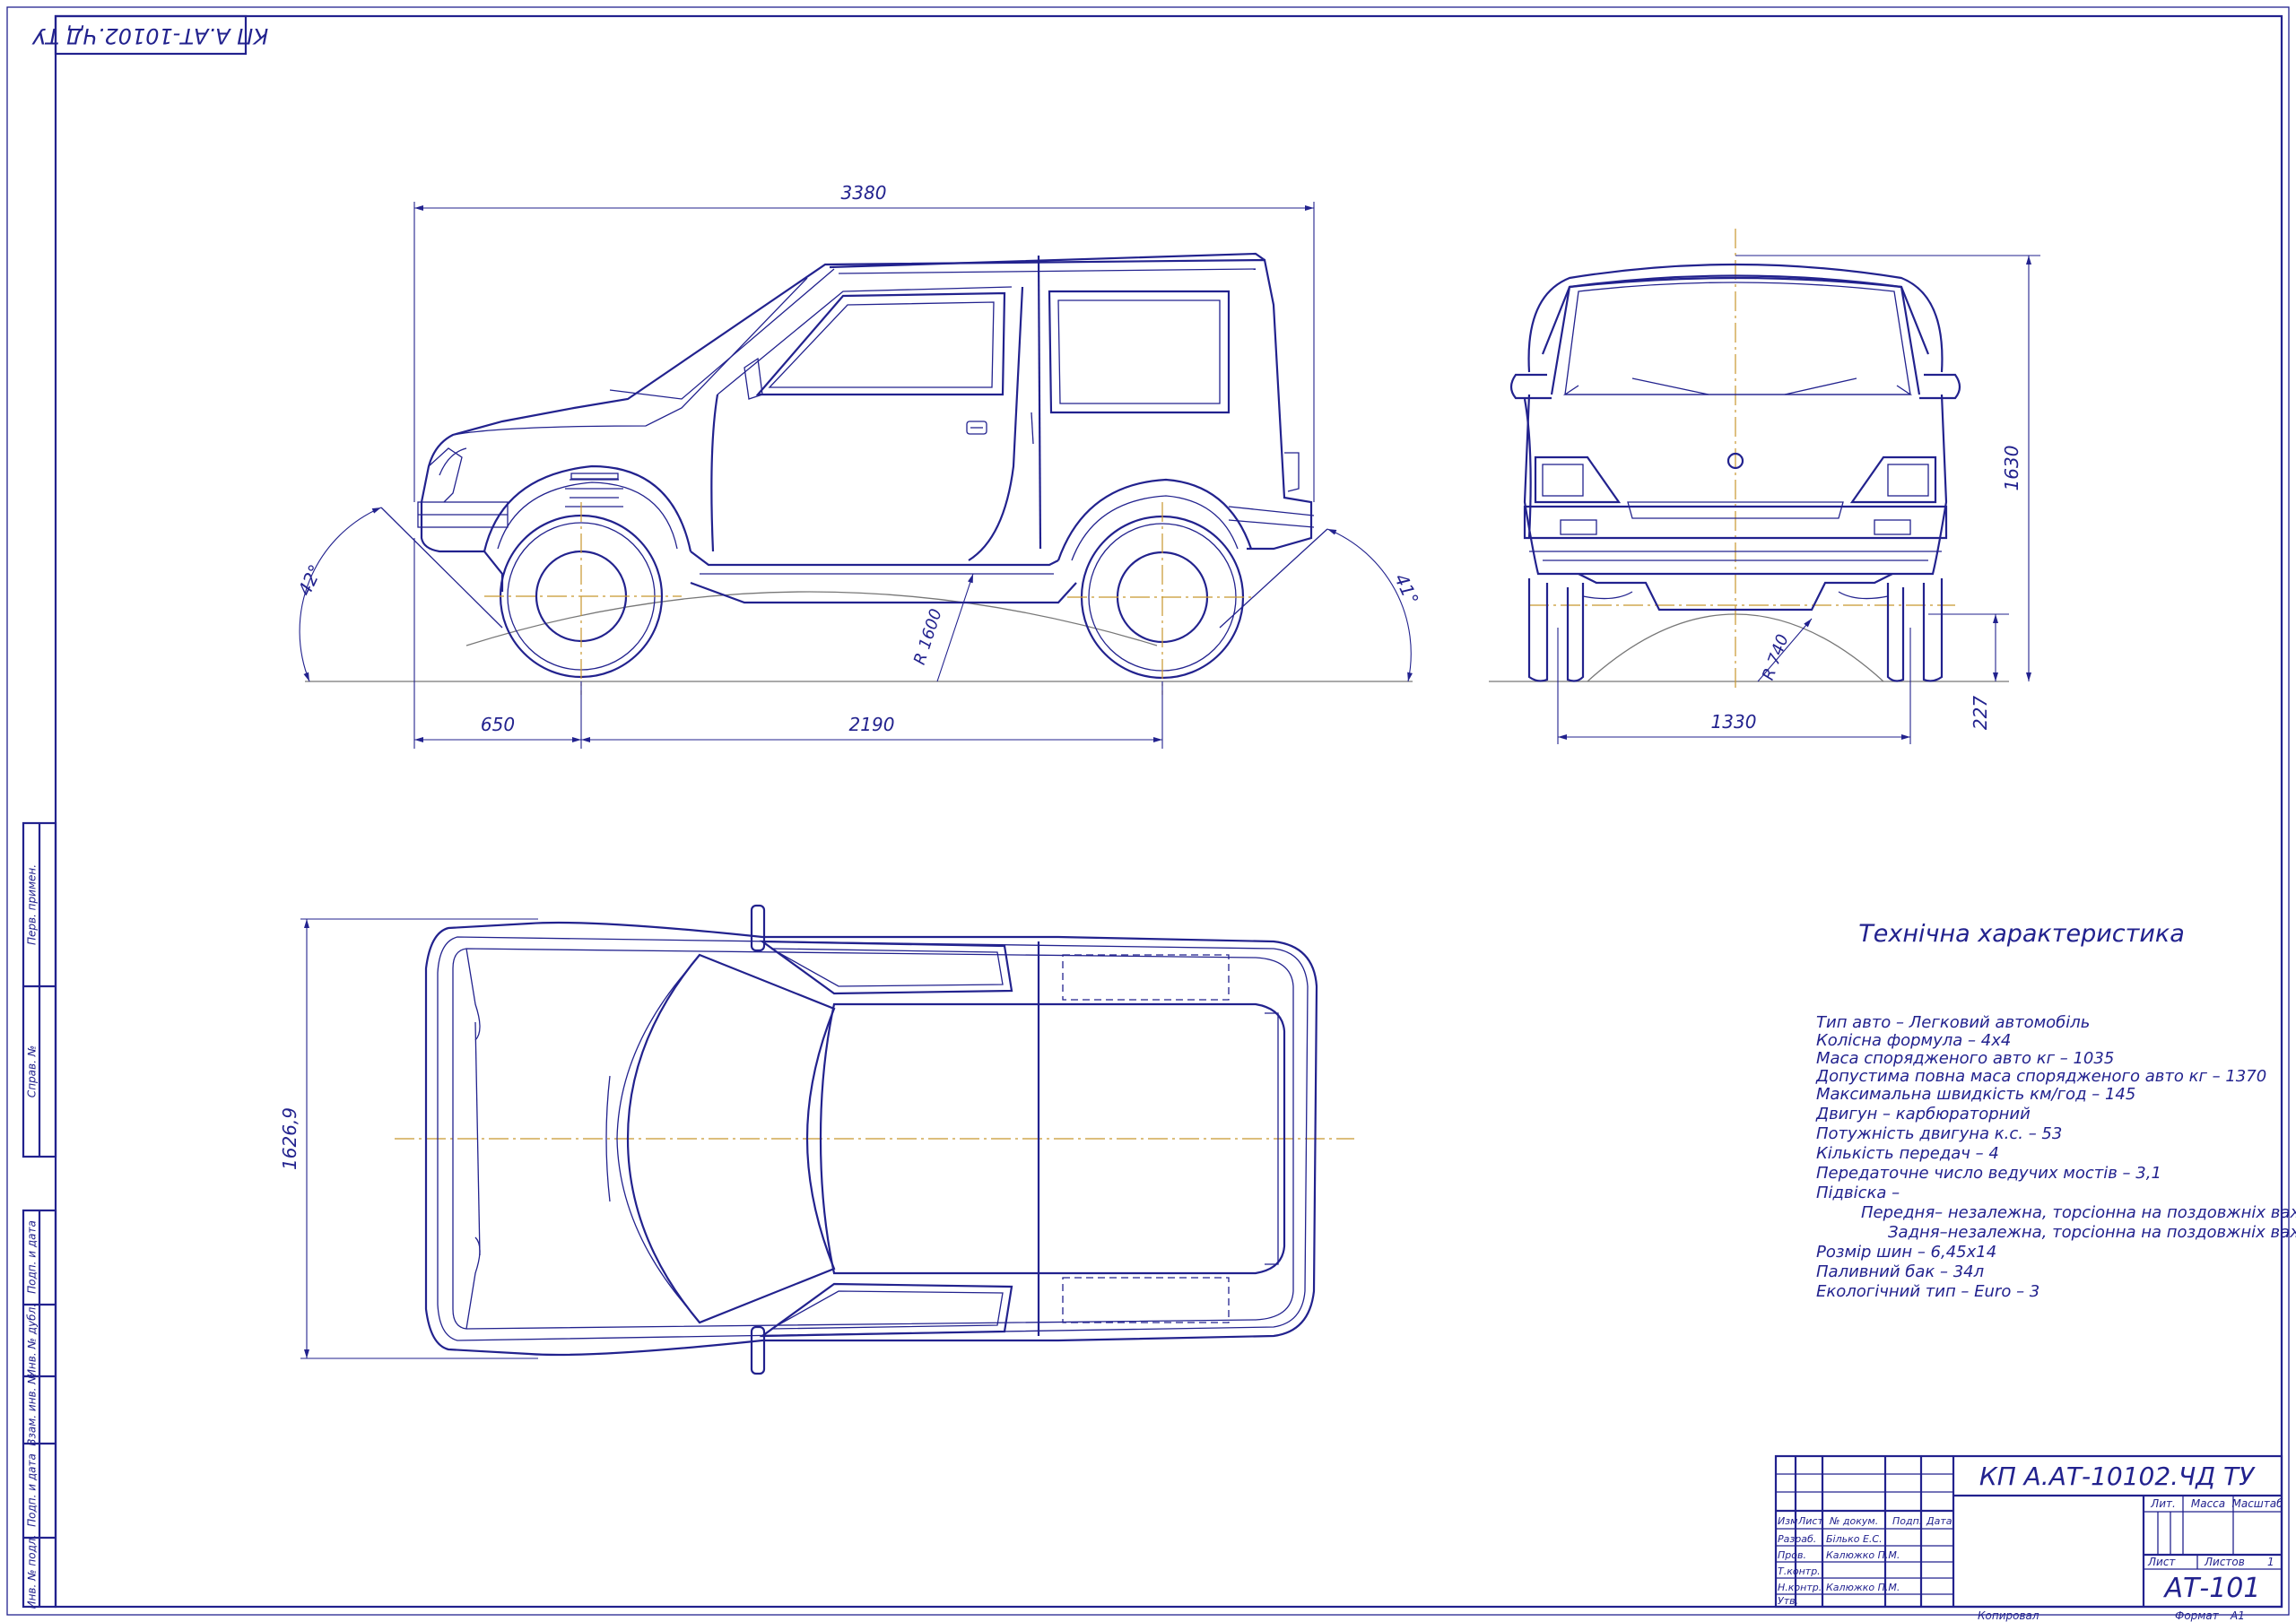  I want to click on hdr-change: Изм, so click(1787, 1521).